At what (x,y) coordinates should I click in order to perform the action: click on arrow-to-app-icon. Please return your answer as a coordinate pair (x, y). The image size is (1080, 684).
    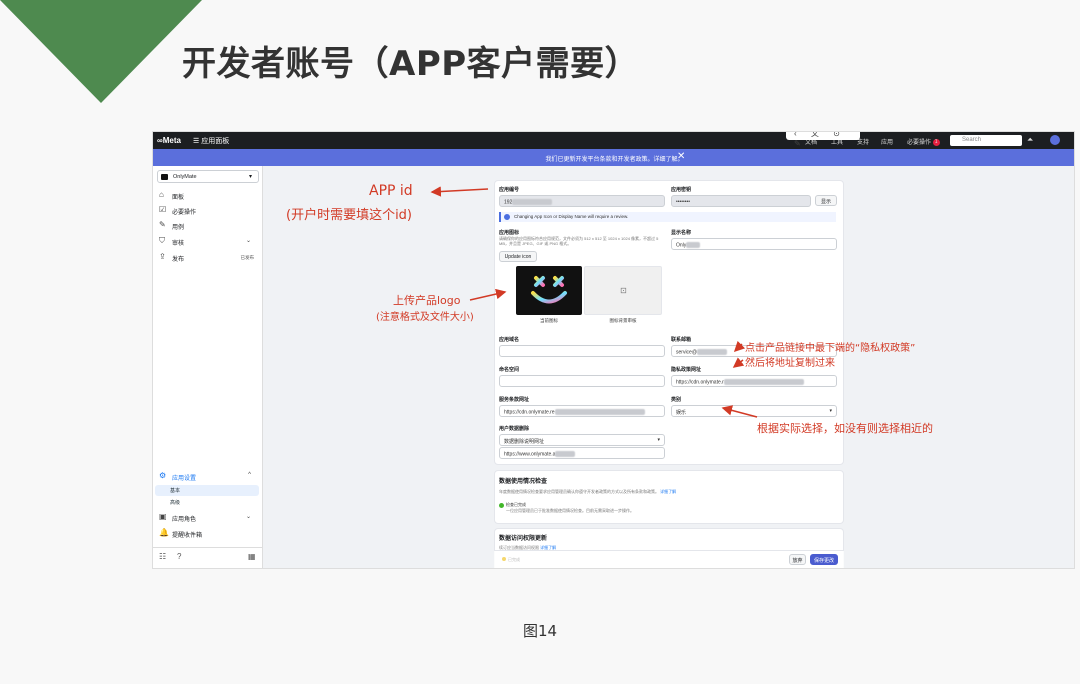
    Looking at the image, I should click on (488, 294).